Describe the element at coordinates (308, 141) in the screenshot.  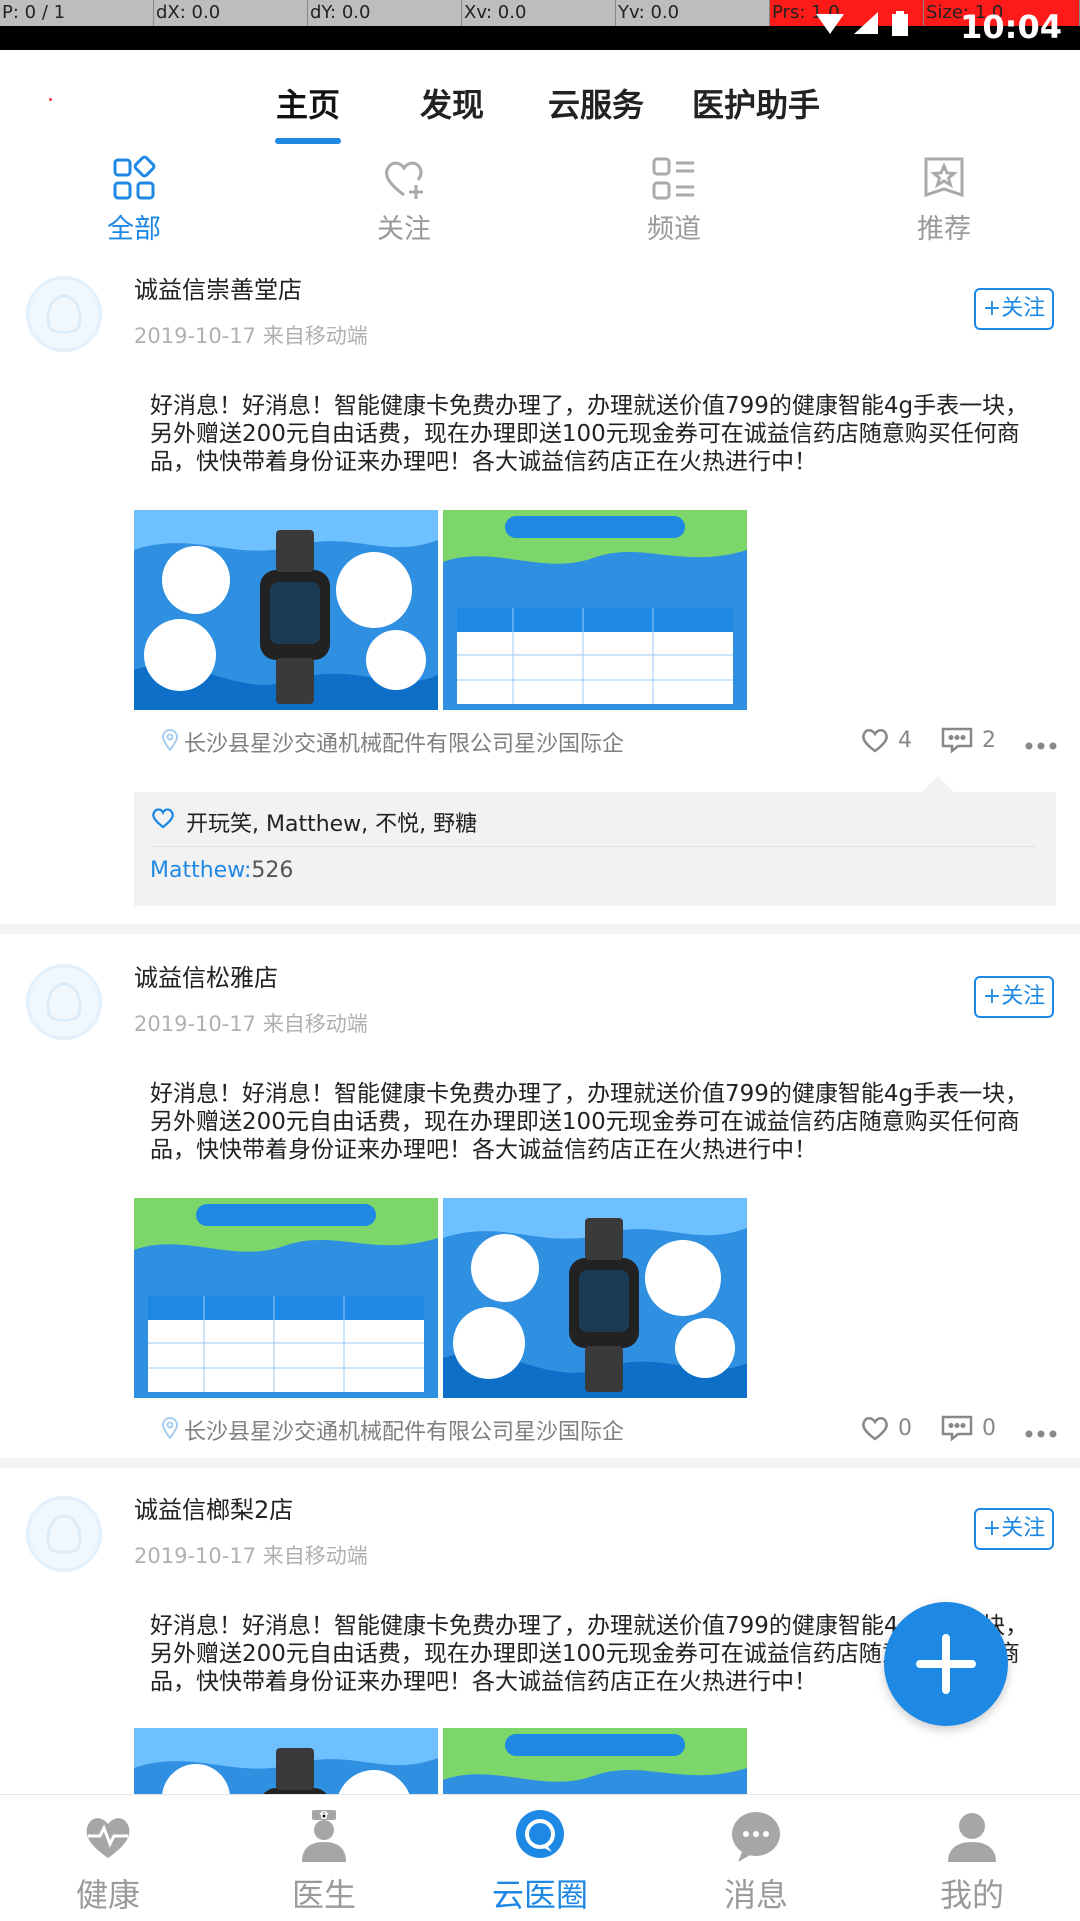
I see `active-tab-indicator` at that location.